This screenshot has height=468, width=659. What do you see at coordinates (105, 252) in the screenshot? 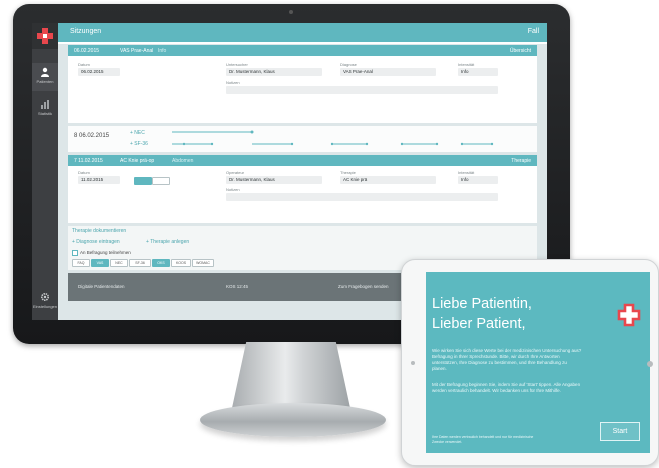
I see `survey-checkbox-label: An Befragung teilnehmen` at bounding box center [105, 252].